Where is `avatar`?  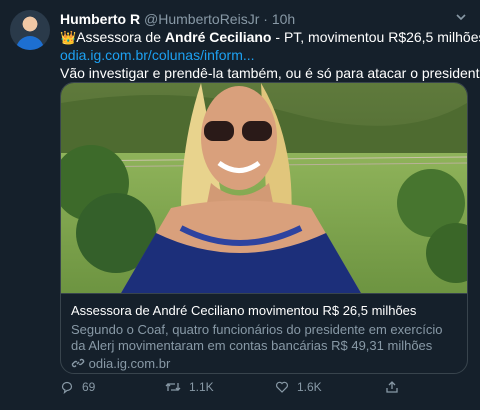
avatar is located at coordinates (30, 30).